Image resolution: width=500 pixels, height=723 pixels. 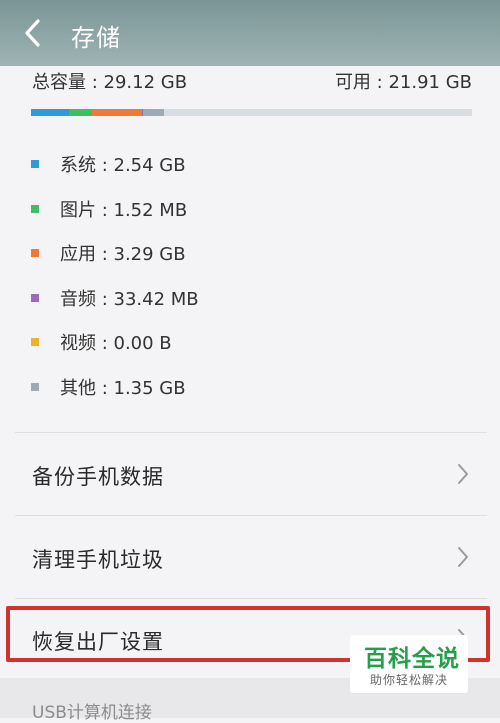 I want to click on backup-phone-data-label: 备份手机数据, so click(x=98, y=477).